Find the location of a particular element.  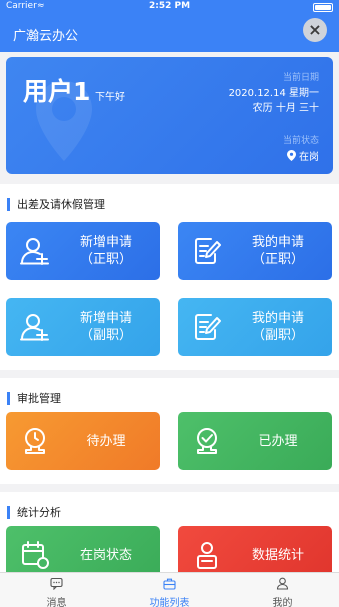

section-title: 统计分析 is located at coordinates (39, 512).